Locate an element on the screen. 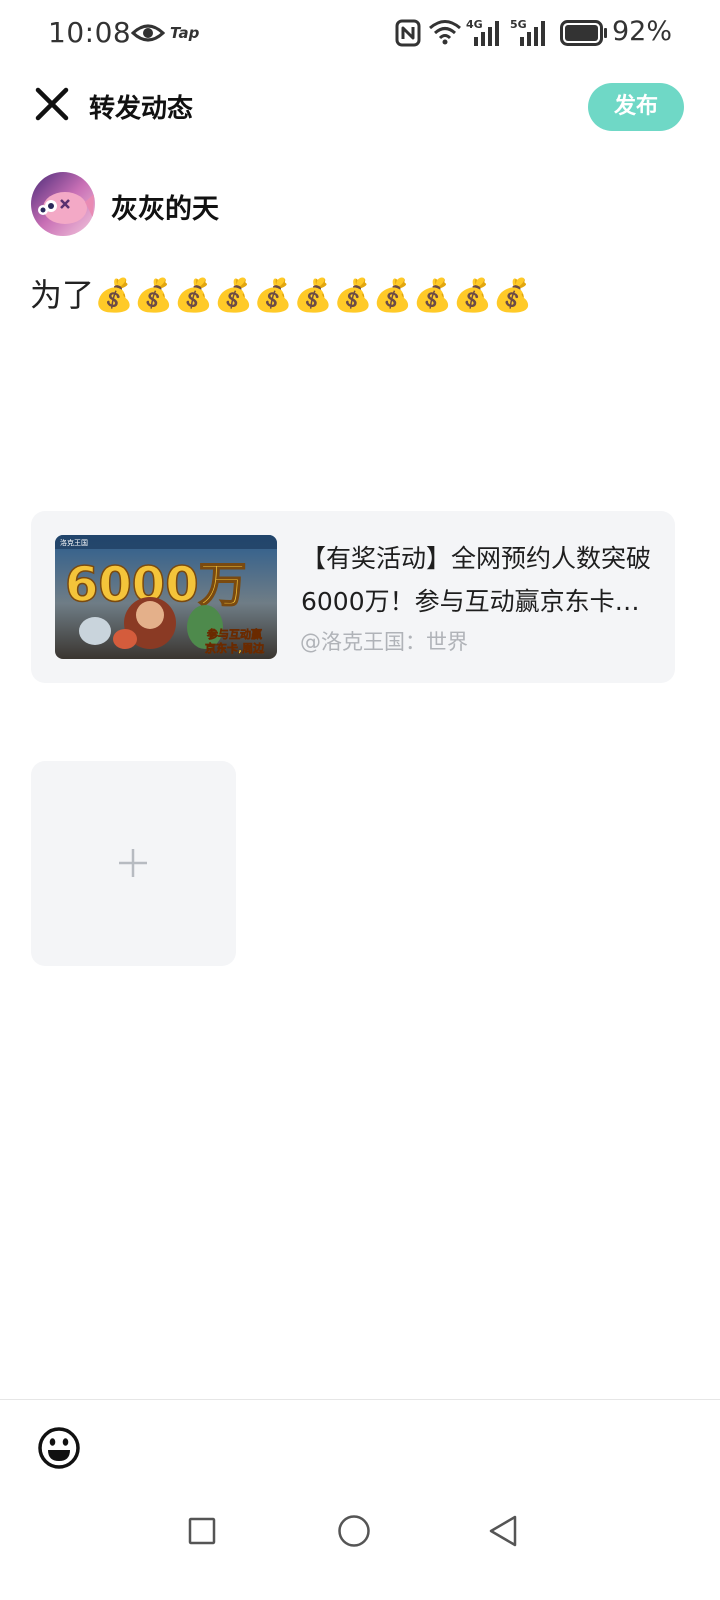  card-title: 【有奖活动】全网预约人数突破6000万！参与互动赢京东卡、周边 is located at coordinates (476, 580).